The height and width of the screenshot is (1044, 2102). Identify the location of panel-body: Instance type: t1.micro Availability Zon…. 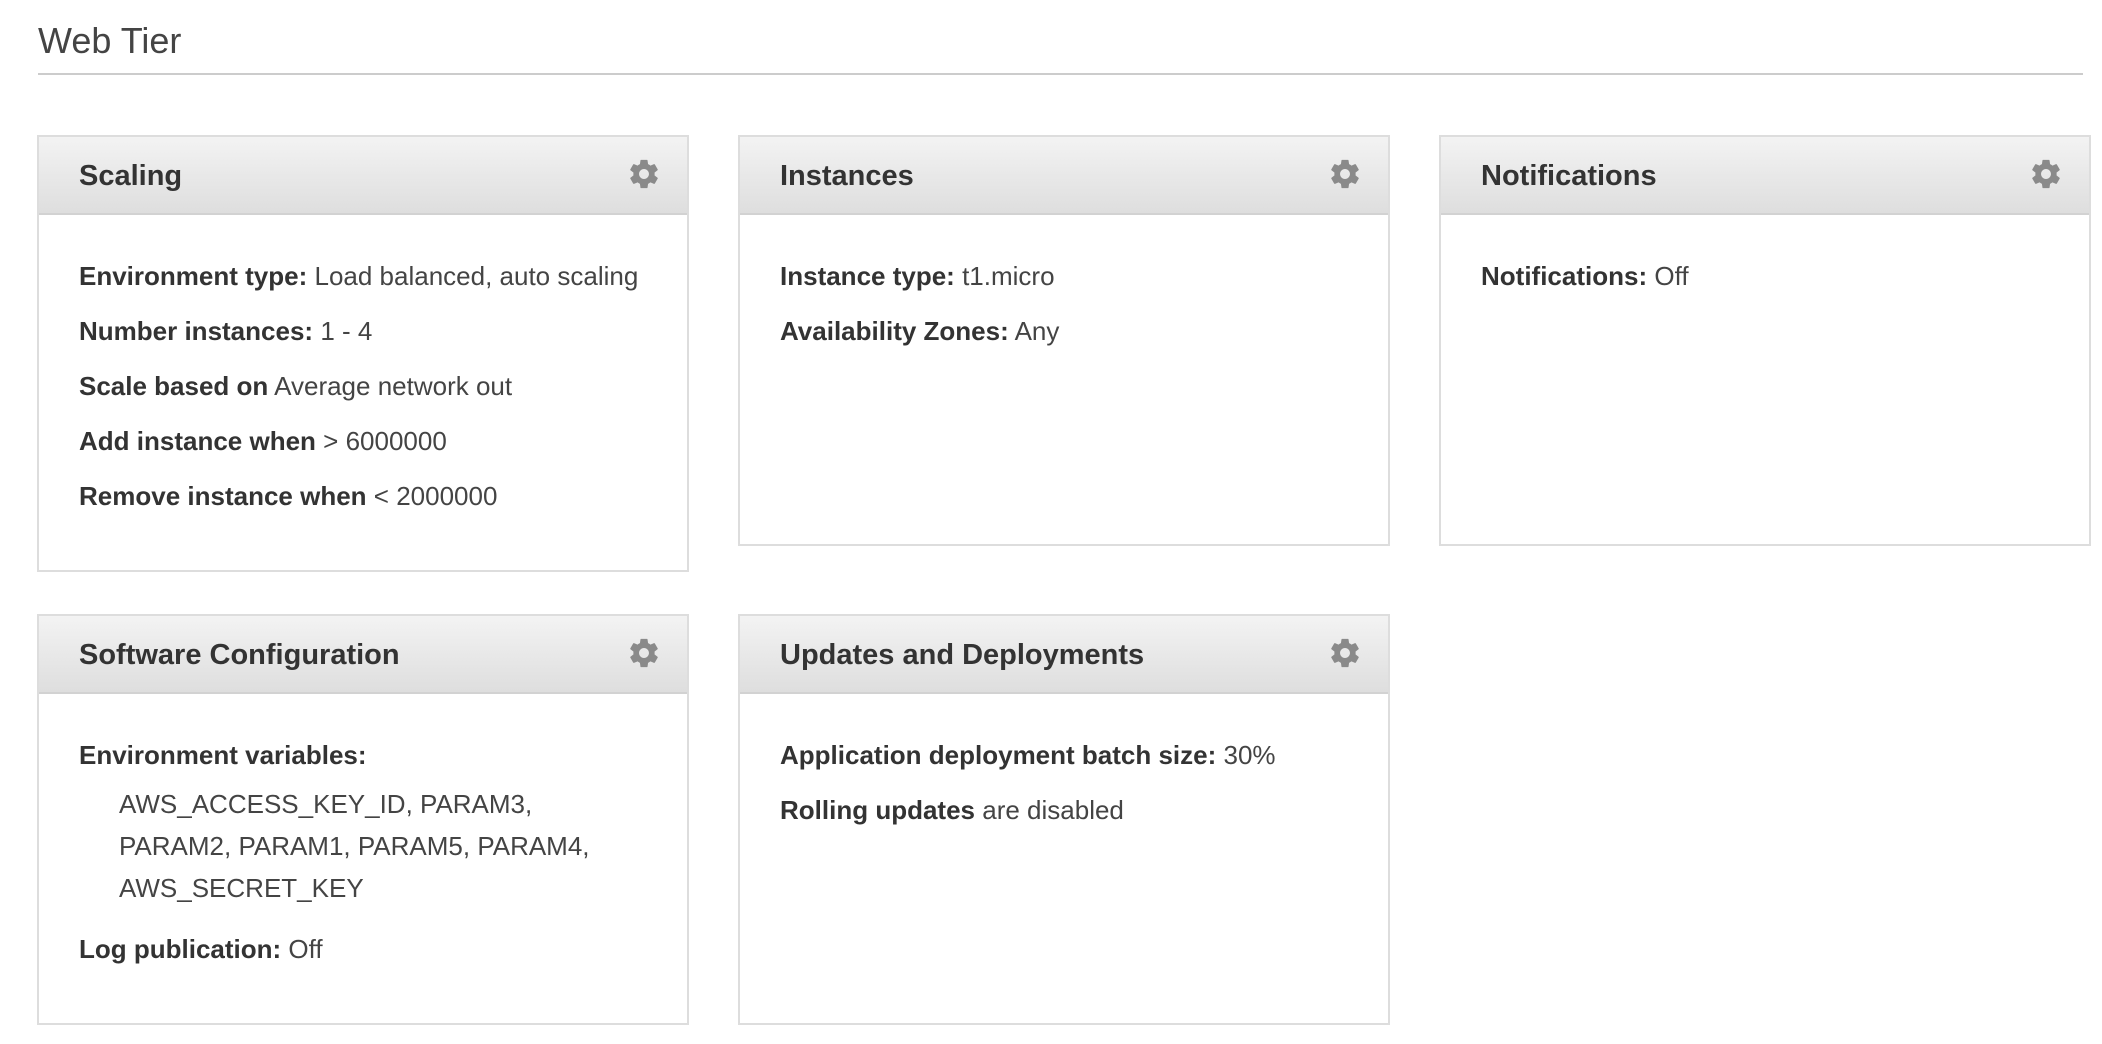
(1064, 280).